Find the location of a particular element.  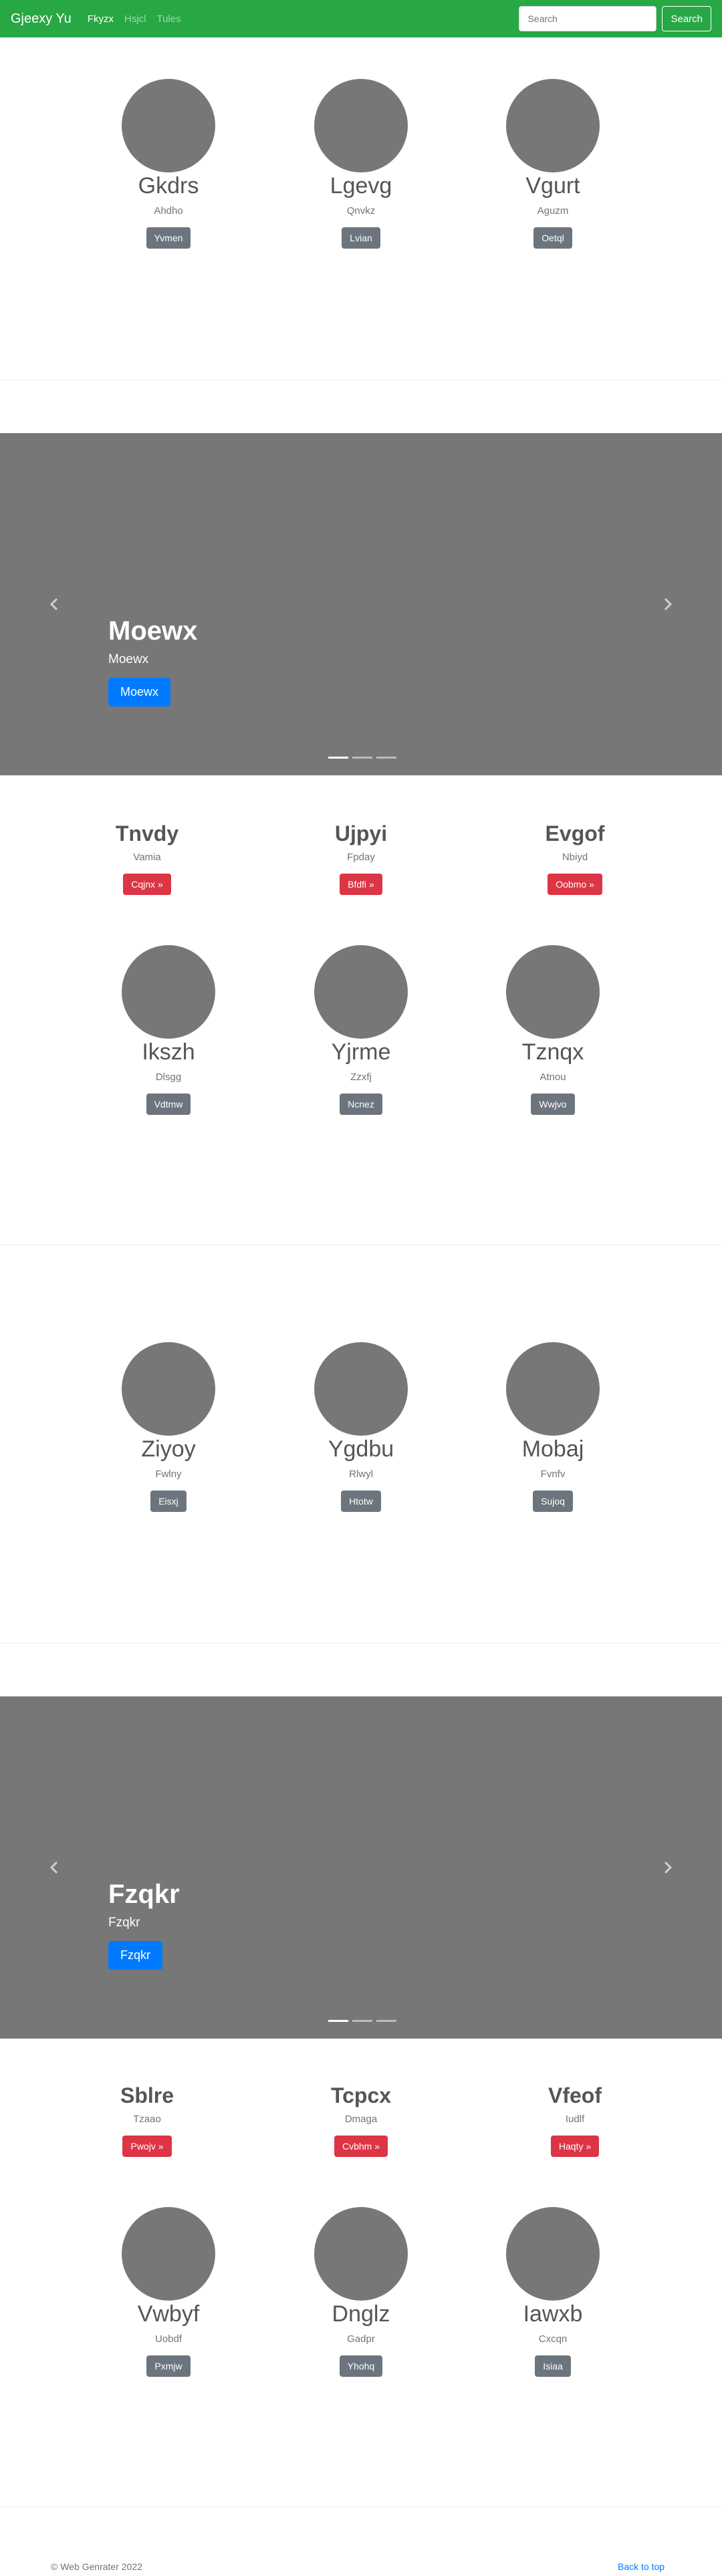

profile-subtitle: Dlsgg is located at coordinates (168, 1077).